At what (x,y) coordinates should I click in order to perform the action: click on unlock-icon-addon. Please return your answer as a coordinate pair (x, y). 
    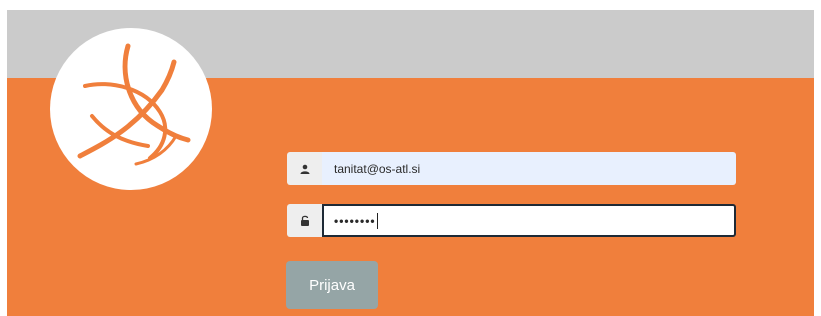
    Looking at the image, I should click on (304, 220).